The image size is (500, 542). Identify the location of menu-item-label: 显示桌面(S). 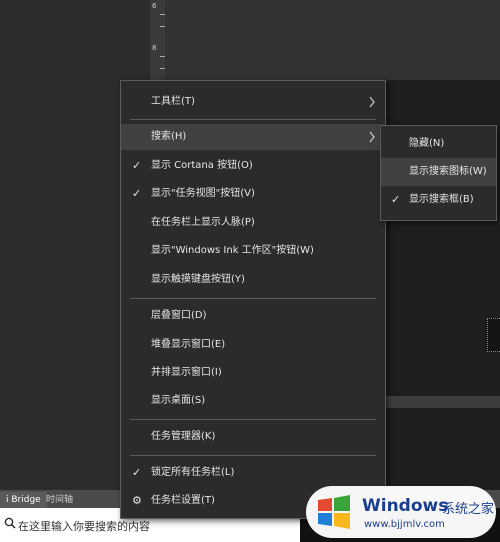
(178, 400).